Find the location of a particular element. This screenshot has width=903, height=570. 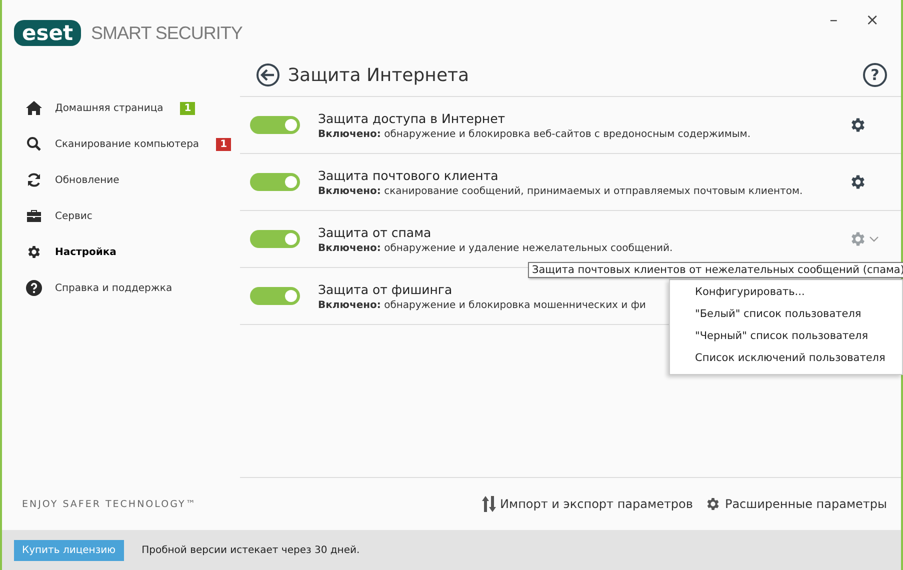

sidebar-item: Домашняя страница 1 is located at coordinates (121, 108).